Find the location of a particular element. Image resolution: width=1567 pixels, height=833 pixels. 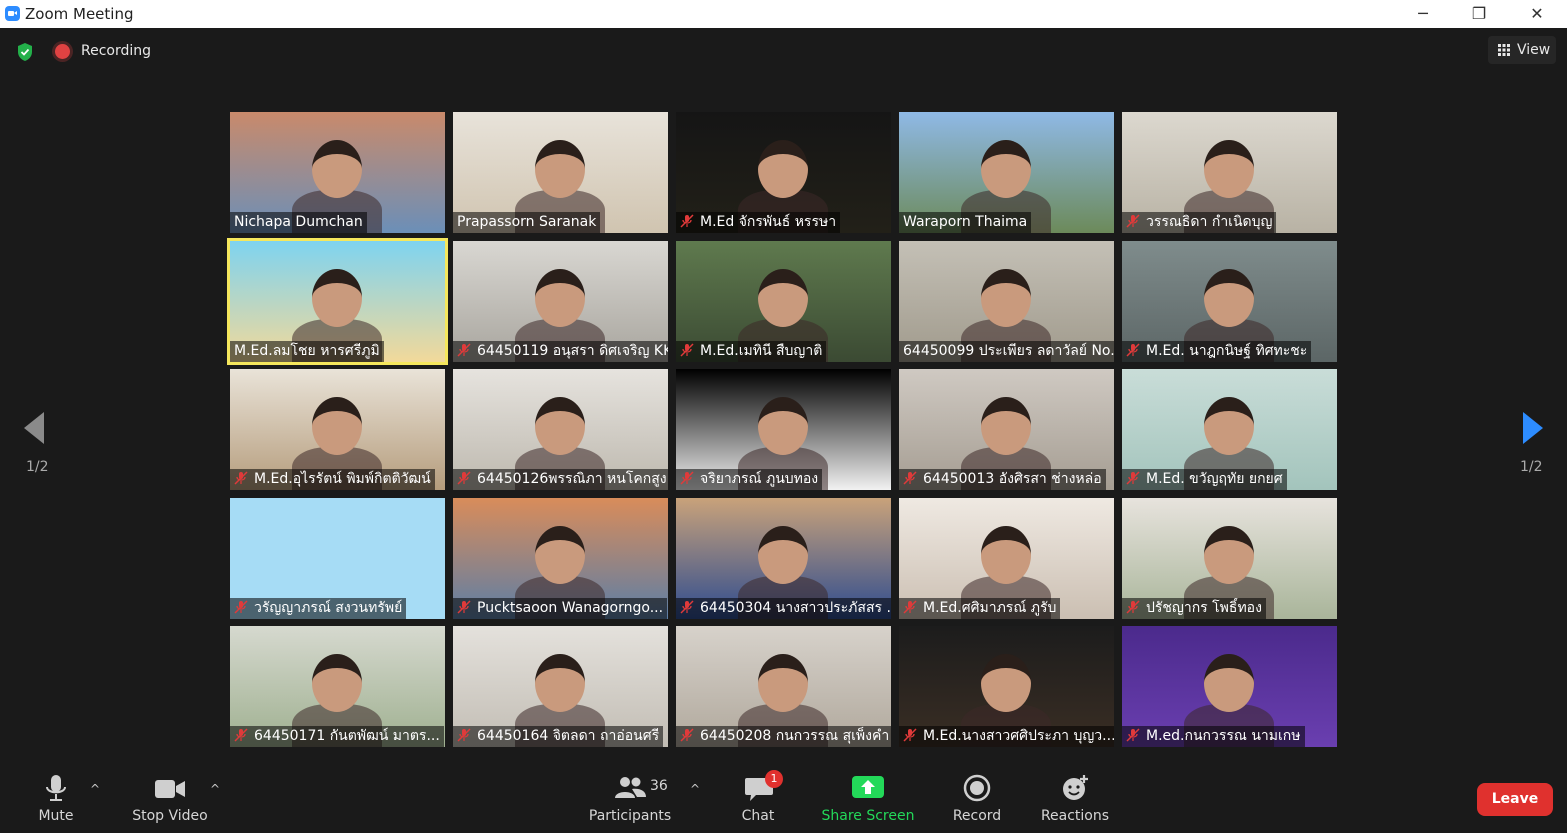

stop-video-button: Stop Video is located at coordinates (170, 799).